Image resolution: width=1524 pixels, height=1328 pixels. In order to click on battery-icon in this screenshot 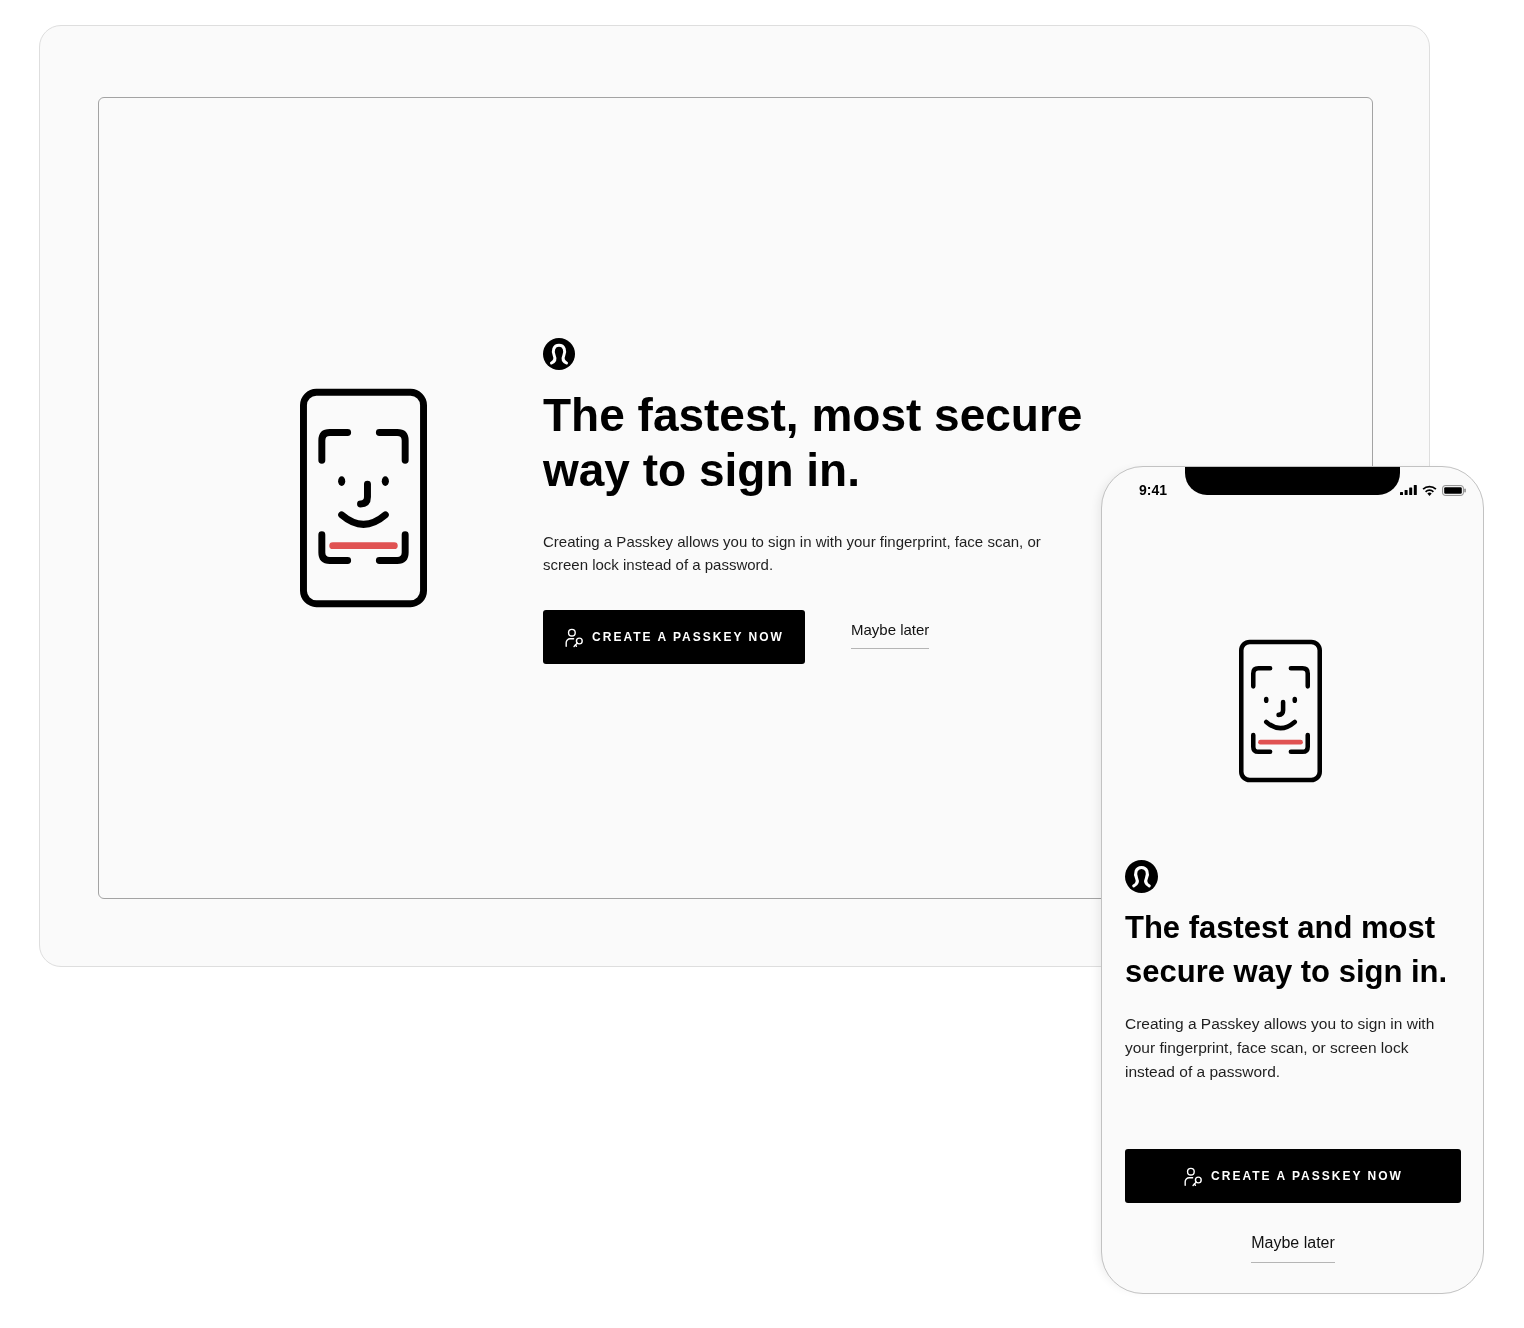, I will do `click(1454, 490)`.